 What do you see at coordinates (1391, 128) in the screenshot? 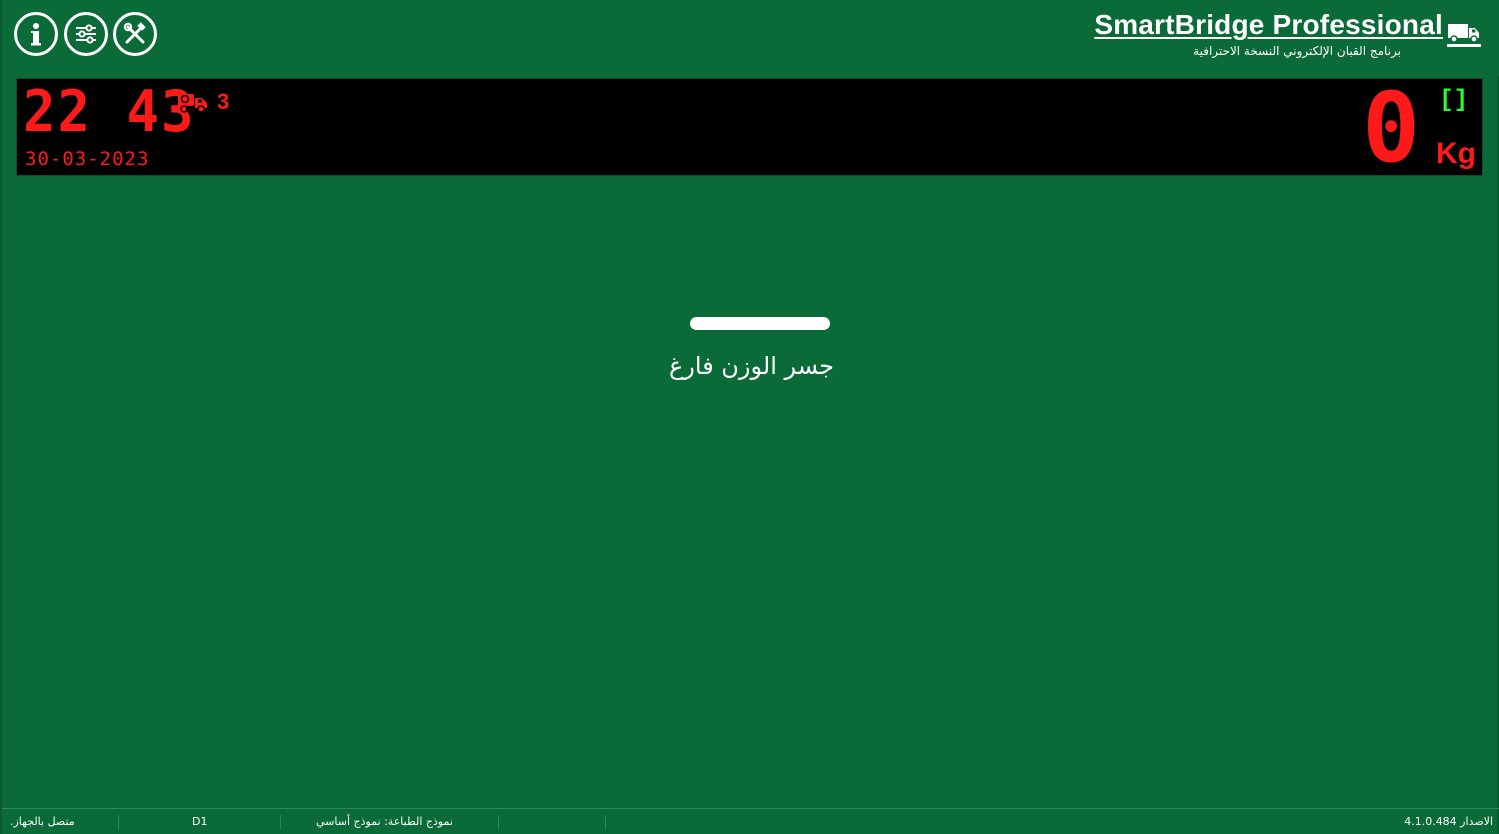
I see `weight-value: 0` at bounding box center [1391, 128].